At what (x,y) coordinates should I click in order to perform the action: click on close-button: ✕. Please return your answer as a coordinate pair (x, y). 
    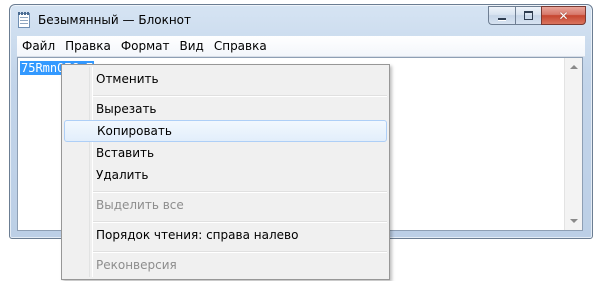
    Looking at the image, I should click on (563, 15).